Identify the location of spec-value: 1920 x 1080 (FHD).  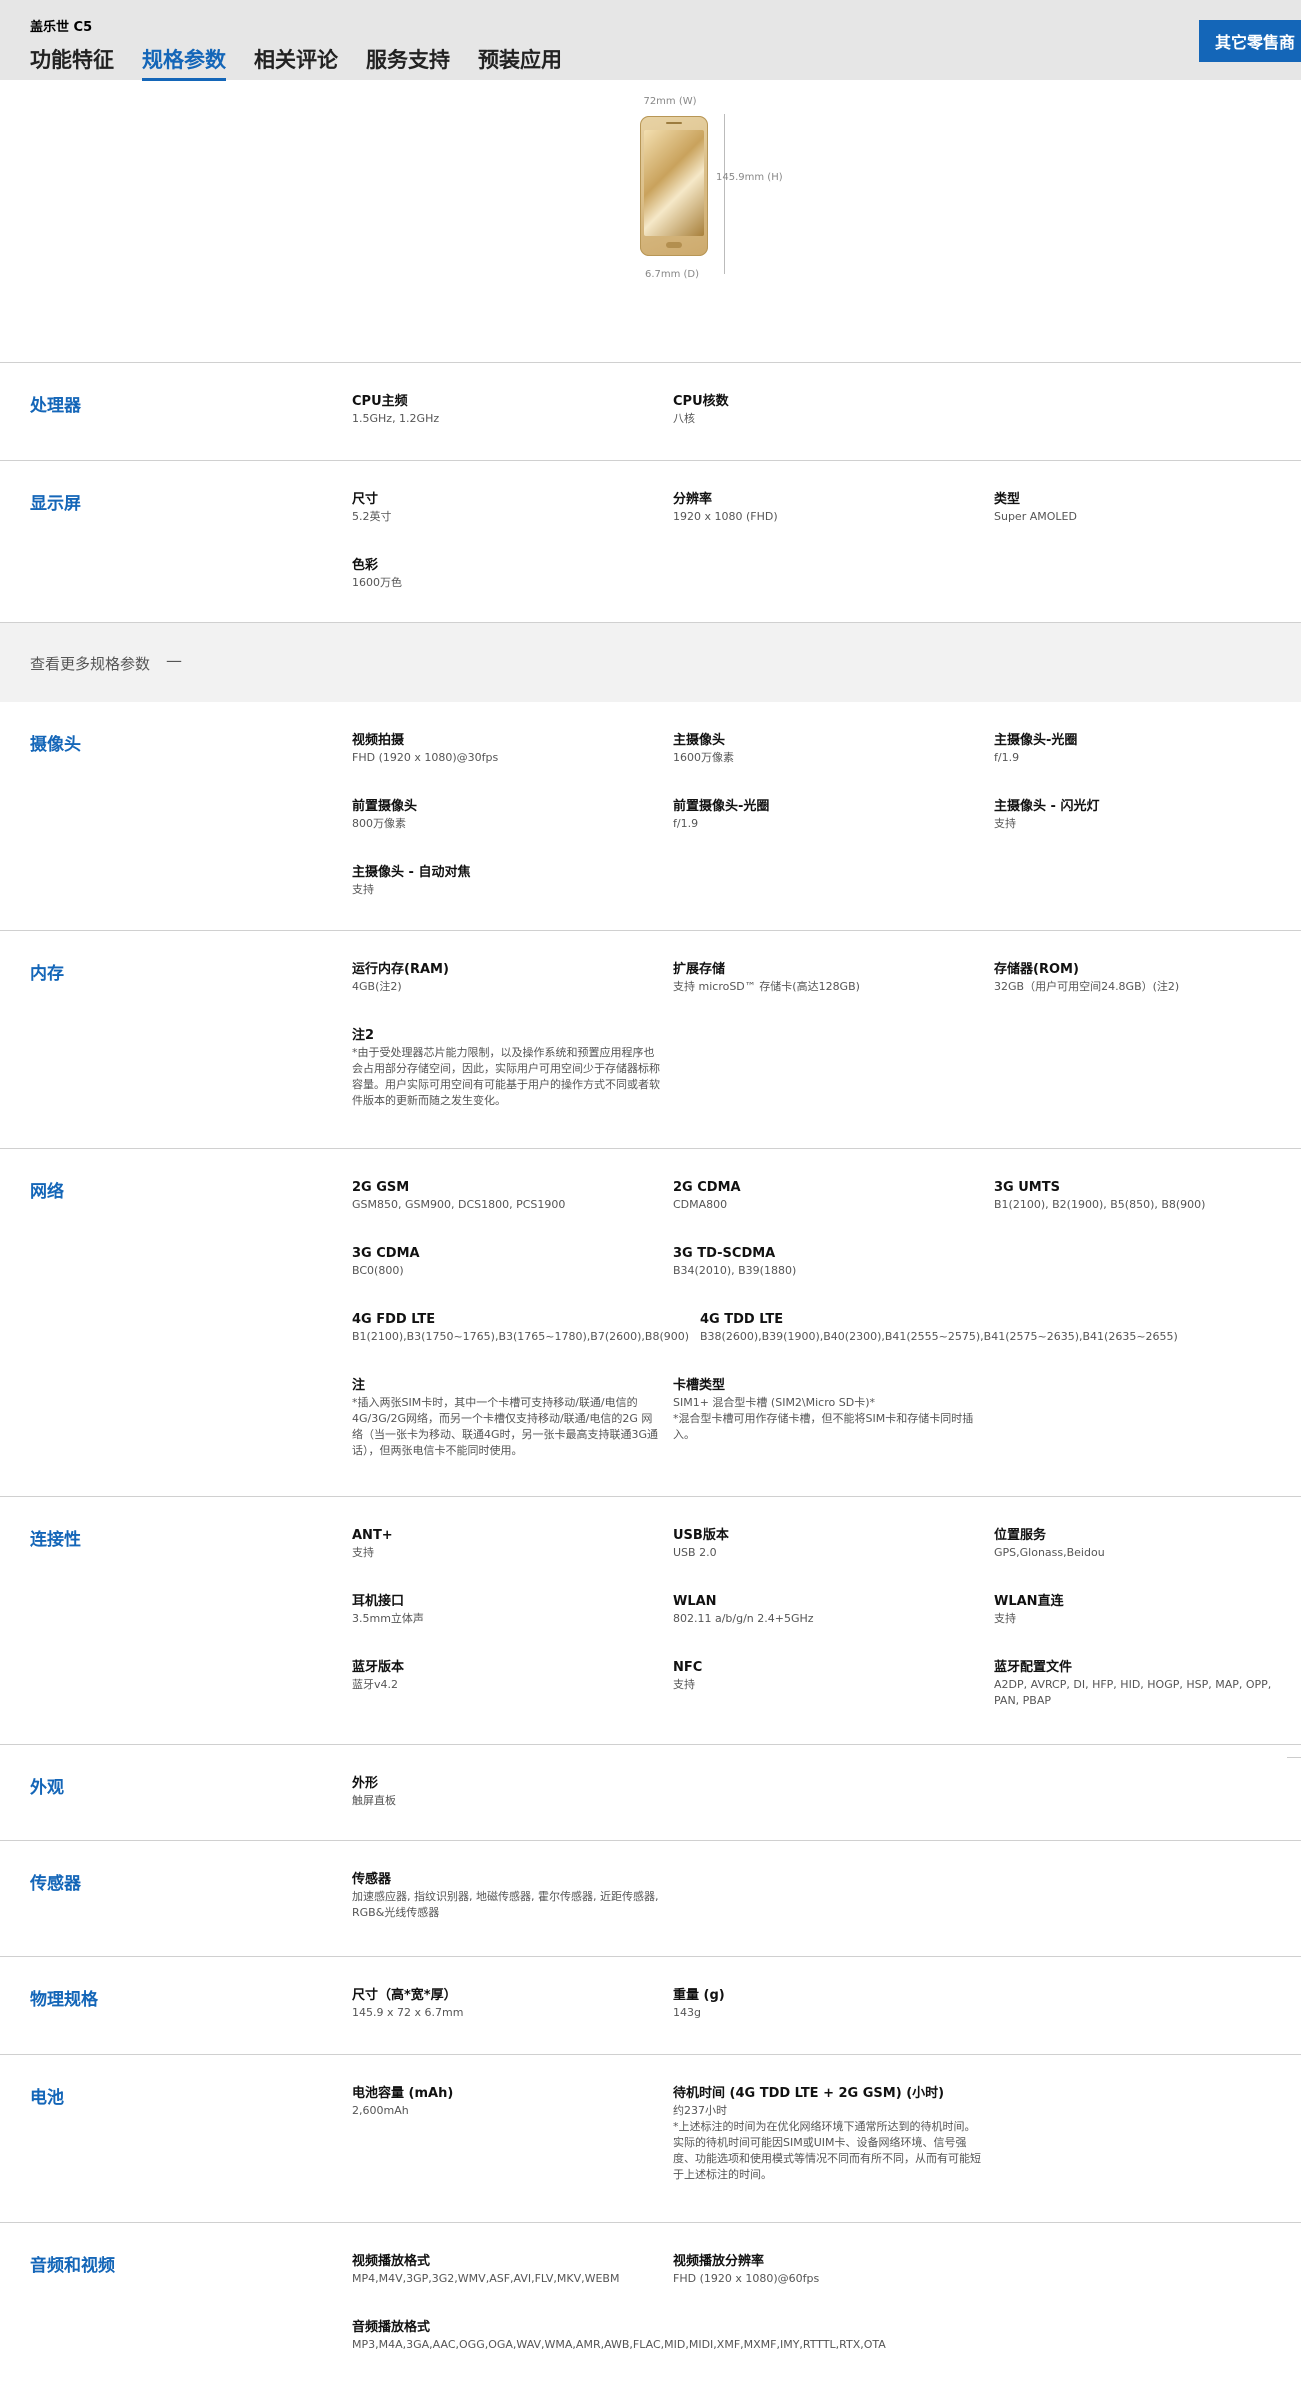
(725, 516).